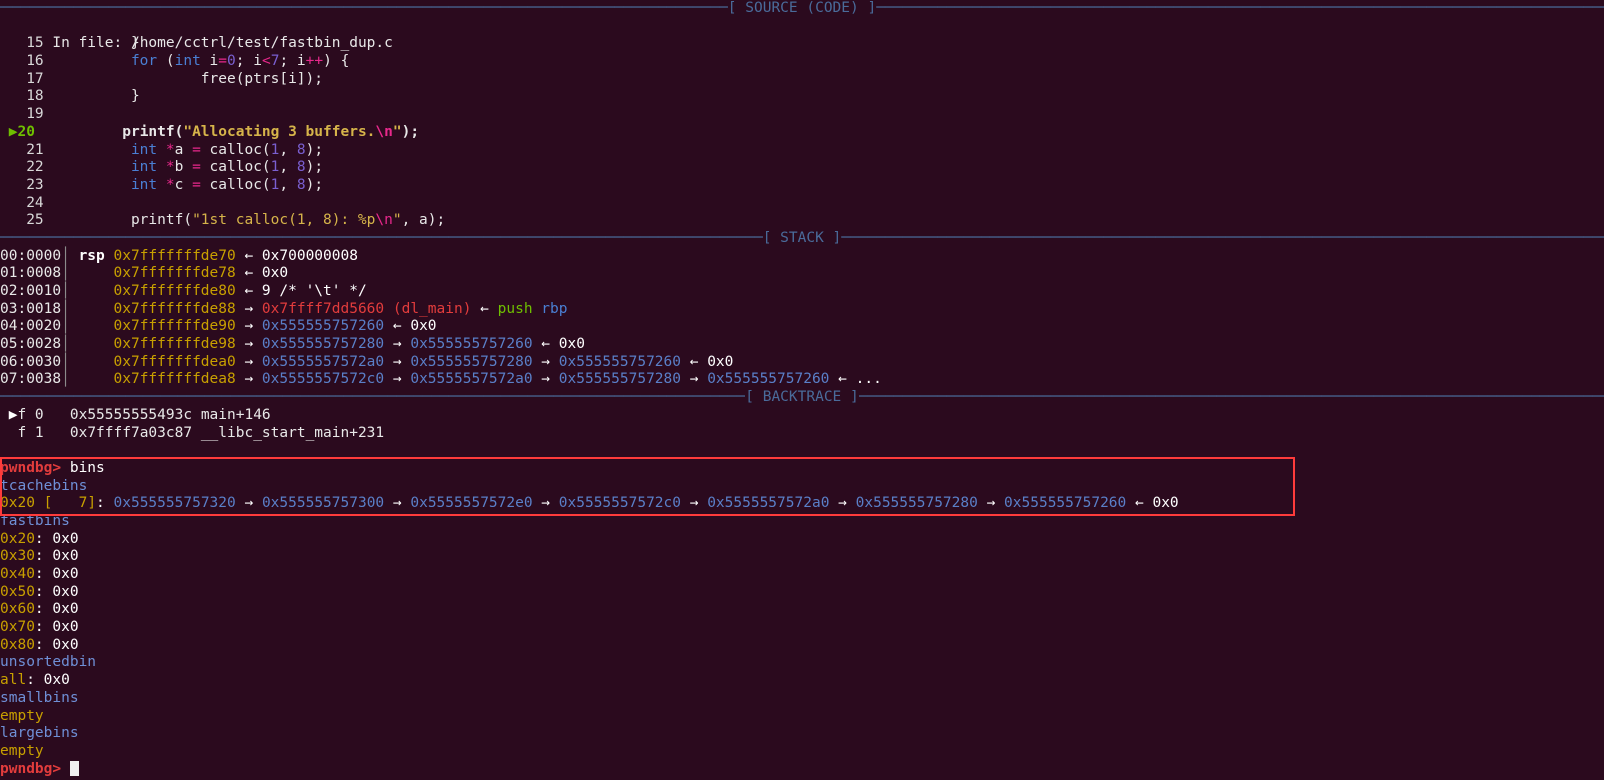  Describe the element at coordinates (802, 204) in the screenshot. I see `source-line: 24` at that location.